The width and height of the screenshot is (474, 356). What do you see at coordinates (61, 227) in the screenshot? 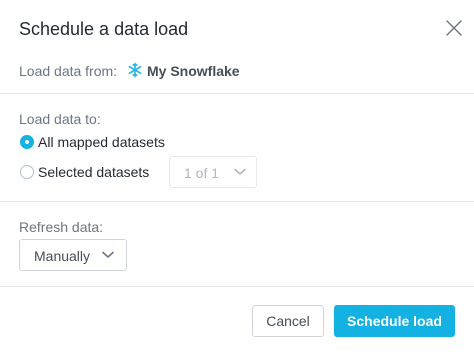
I see `refresh-label: Refresh data:` at bounding box center [61, 227].